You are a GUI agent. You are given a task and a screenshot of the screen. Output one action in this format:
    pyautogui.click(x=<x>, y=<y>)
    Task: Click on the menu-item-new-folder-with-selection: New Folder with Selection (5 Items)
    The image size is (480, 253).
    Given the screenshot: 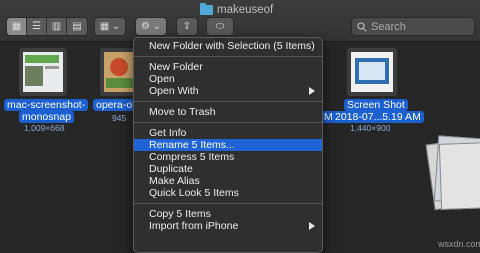 What is the action you would take?
    pyautogui.click(x=228, y=46)
    